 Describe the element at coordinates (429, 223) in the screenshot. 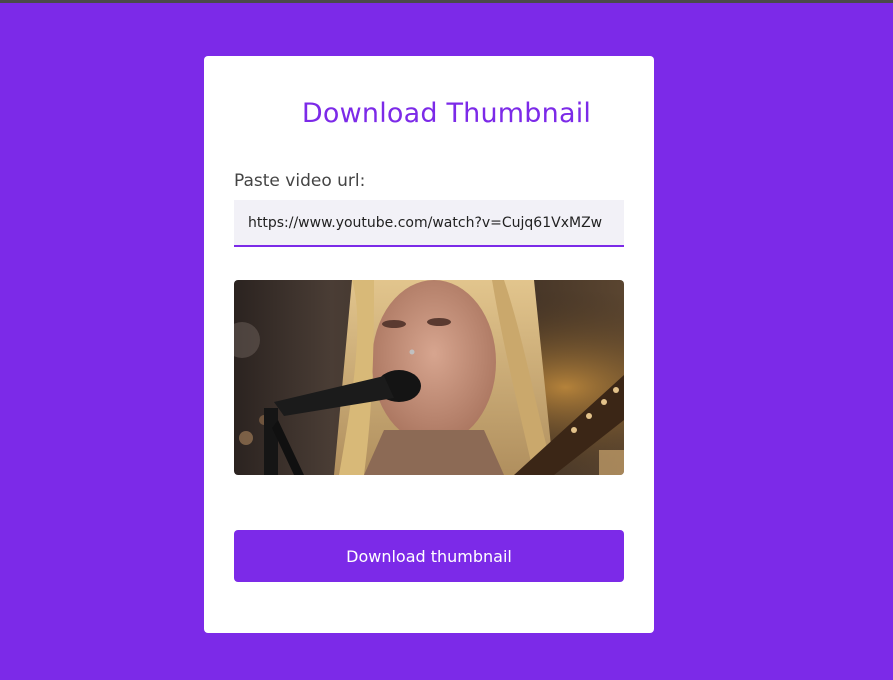

I see `video-url-input` at that location.